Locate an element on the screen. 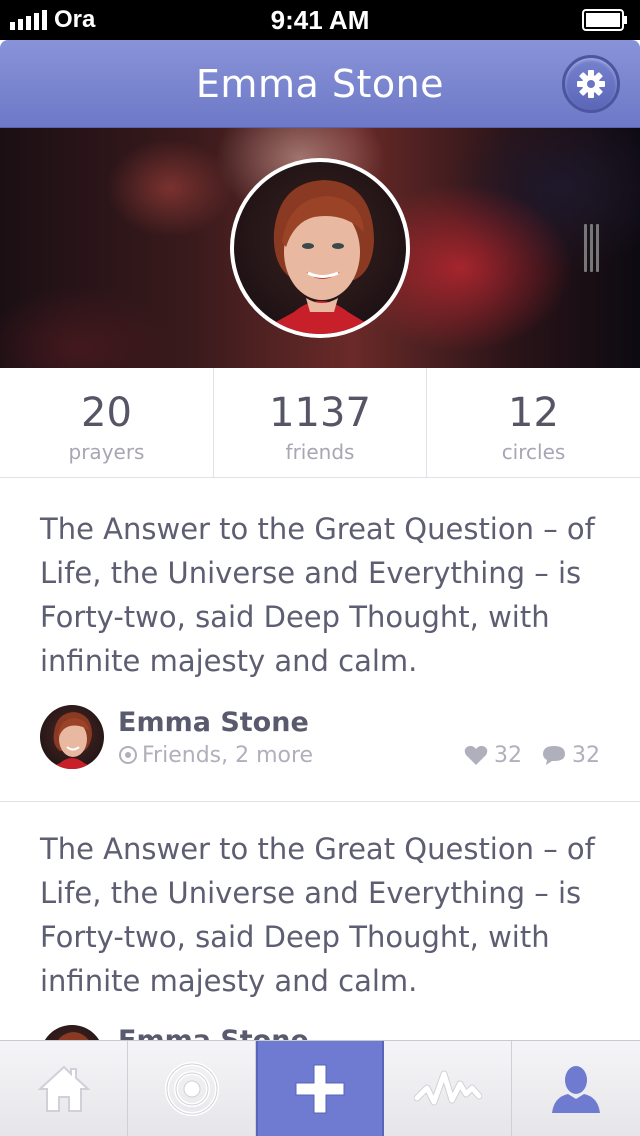  target-icon is located at coordinates (191, 1089).